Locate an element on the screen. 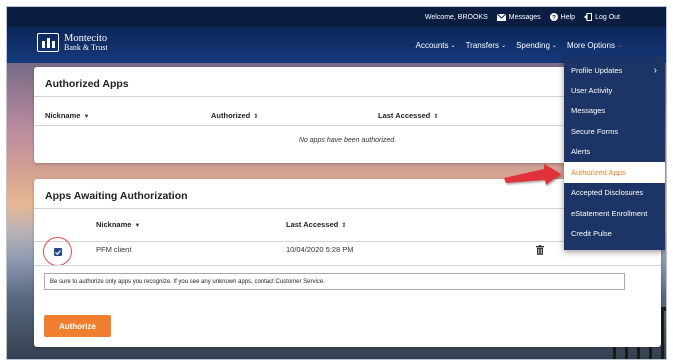 Image resolution: width=673 pixels, height=362 pixels. nav-spending: Spending ⌄ is located at coordinates (536, 45).